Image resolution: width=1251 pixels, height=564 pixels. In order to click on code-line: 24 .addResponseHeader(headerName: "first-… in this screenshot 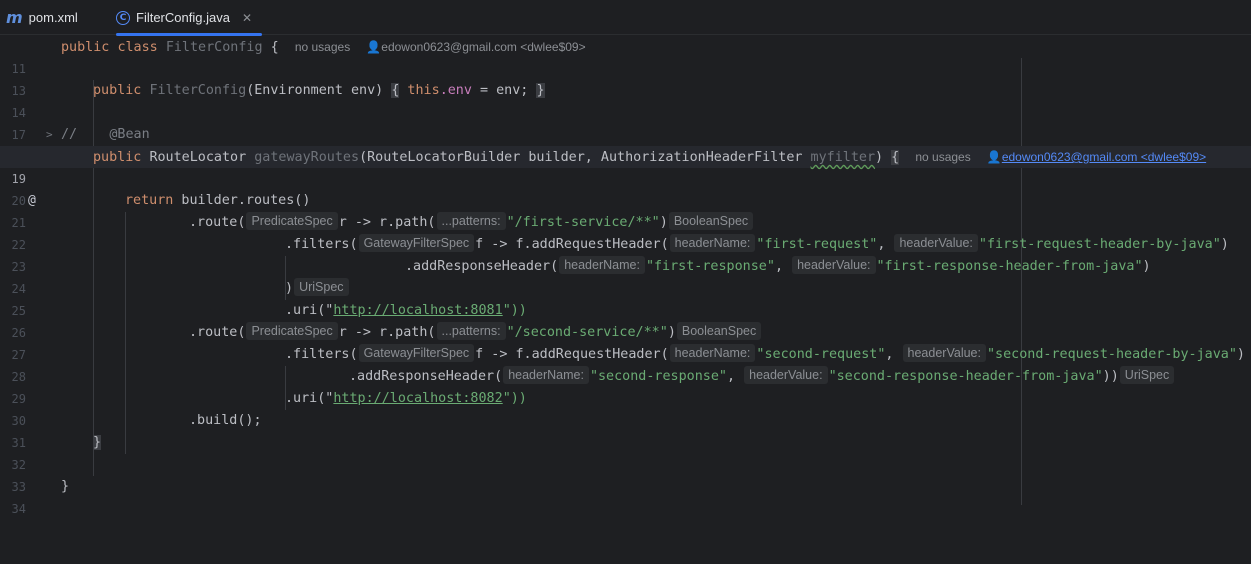, I will do `click(625, 276)`.